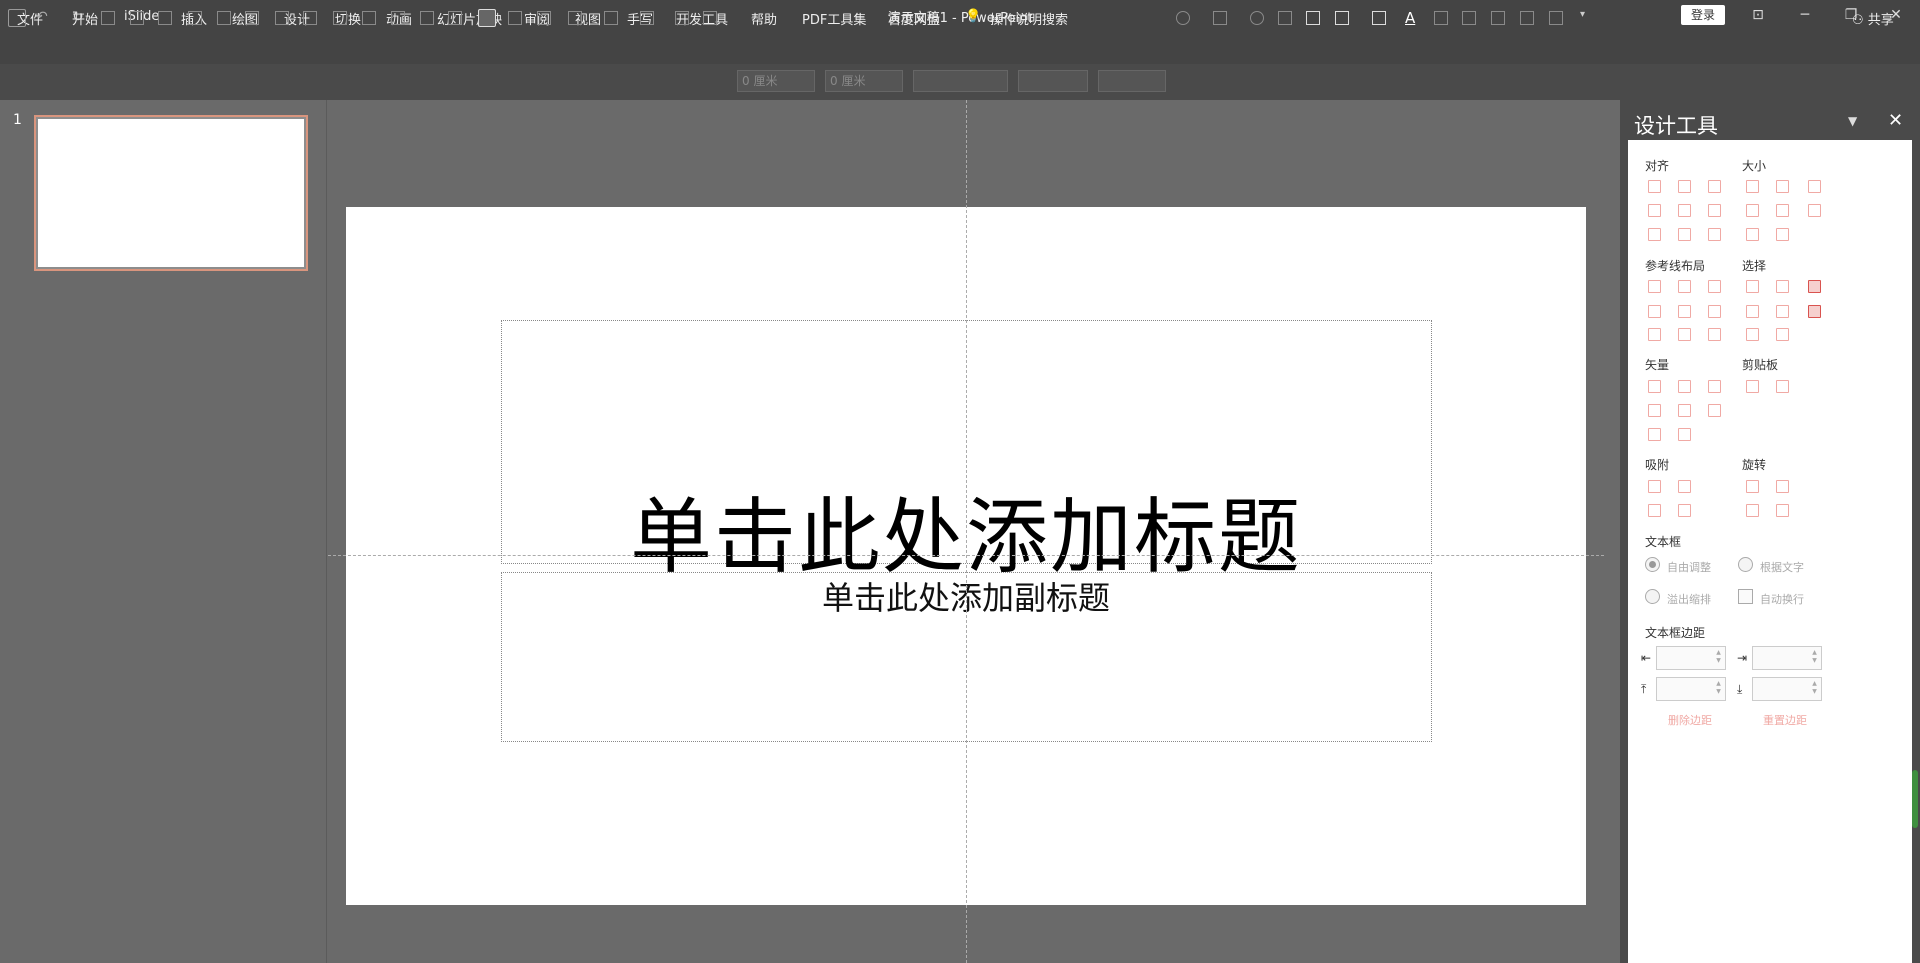 Image resolution: width=1920 pixels, height=963 pixels. Describe the element at coordinates (1787, 658) in the screenshot. I see `right-margin-input` at that location.